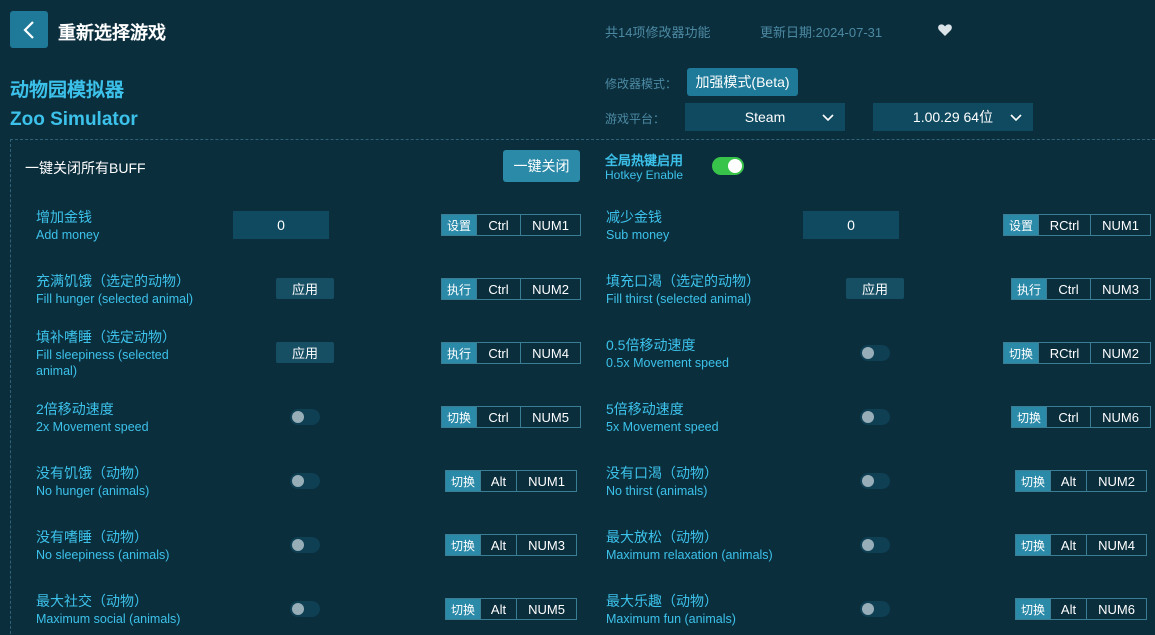 The width and height of the screenshot is (1155, 635). What do you see at coordinates (68, 235) in the screenshot?
I see `feature-label-en: Add money` at bounding box center [68, 235].